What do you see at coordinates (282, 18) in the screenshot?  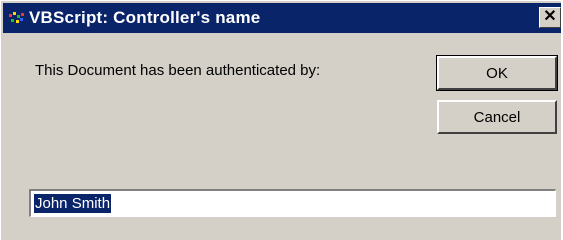 I see `title-bar: VBScript: Controller's name ✕` at bounding box center [282, 18].